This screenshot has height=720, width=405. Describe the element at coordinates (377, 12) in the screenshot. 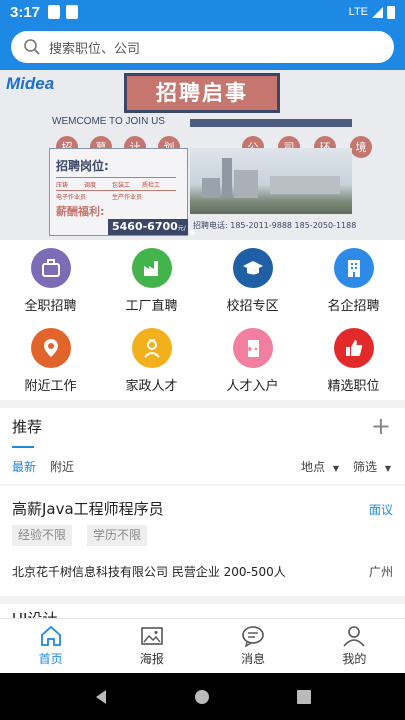

I see `signal-icon` at that location.